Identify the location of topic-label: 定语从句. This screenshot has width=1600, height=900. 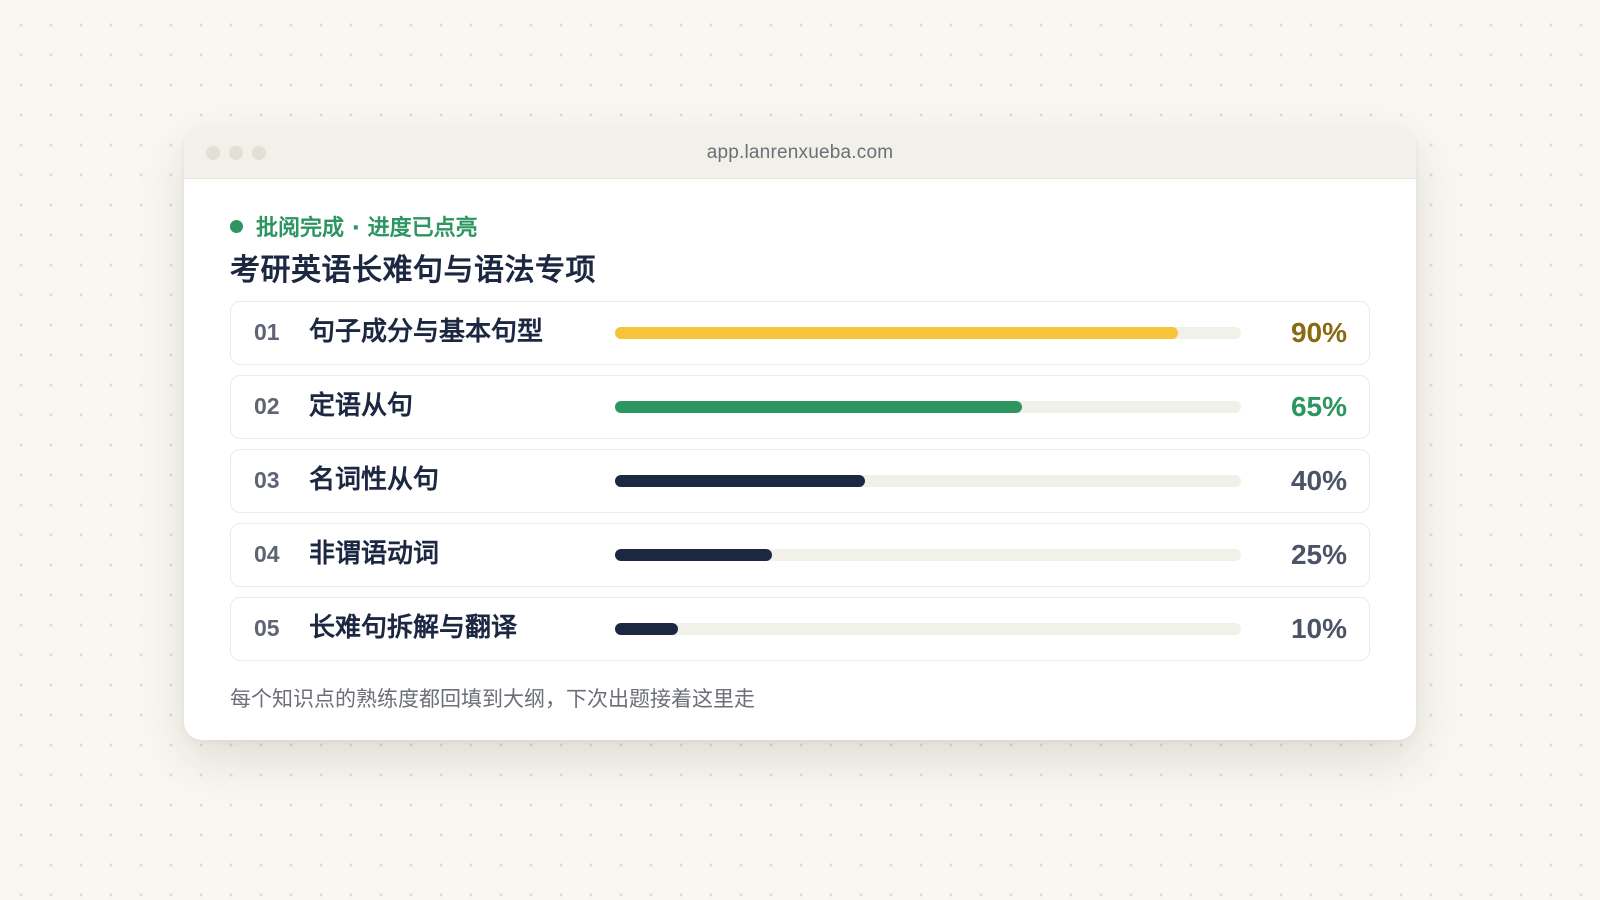
(361, 406).